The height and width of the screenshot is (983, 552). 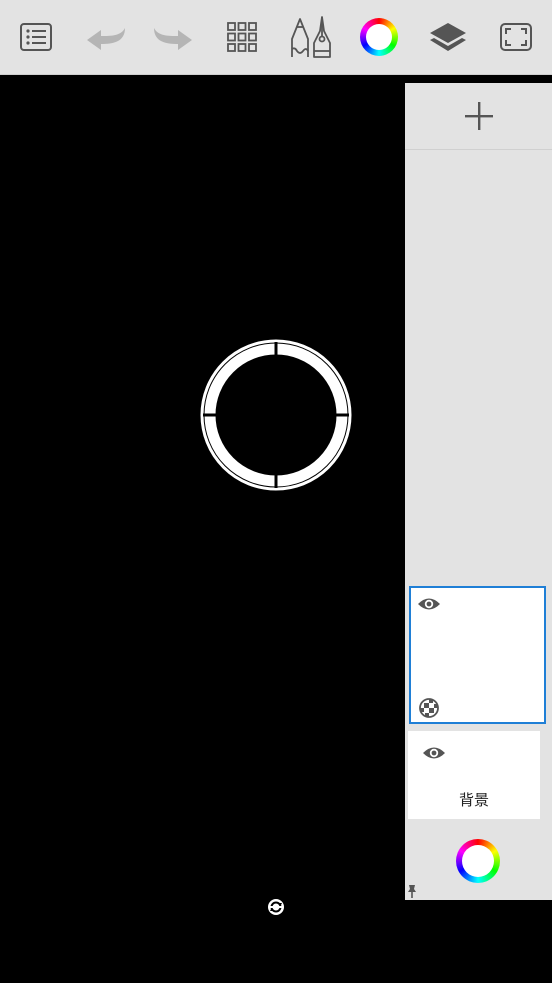 I want to click on brush-tools-button, so click(x=310, y=37).